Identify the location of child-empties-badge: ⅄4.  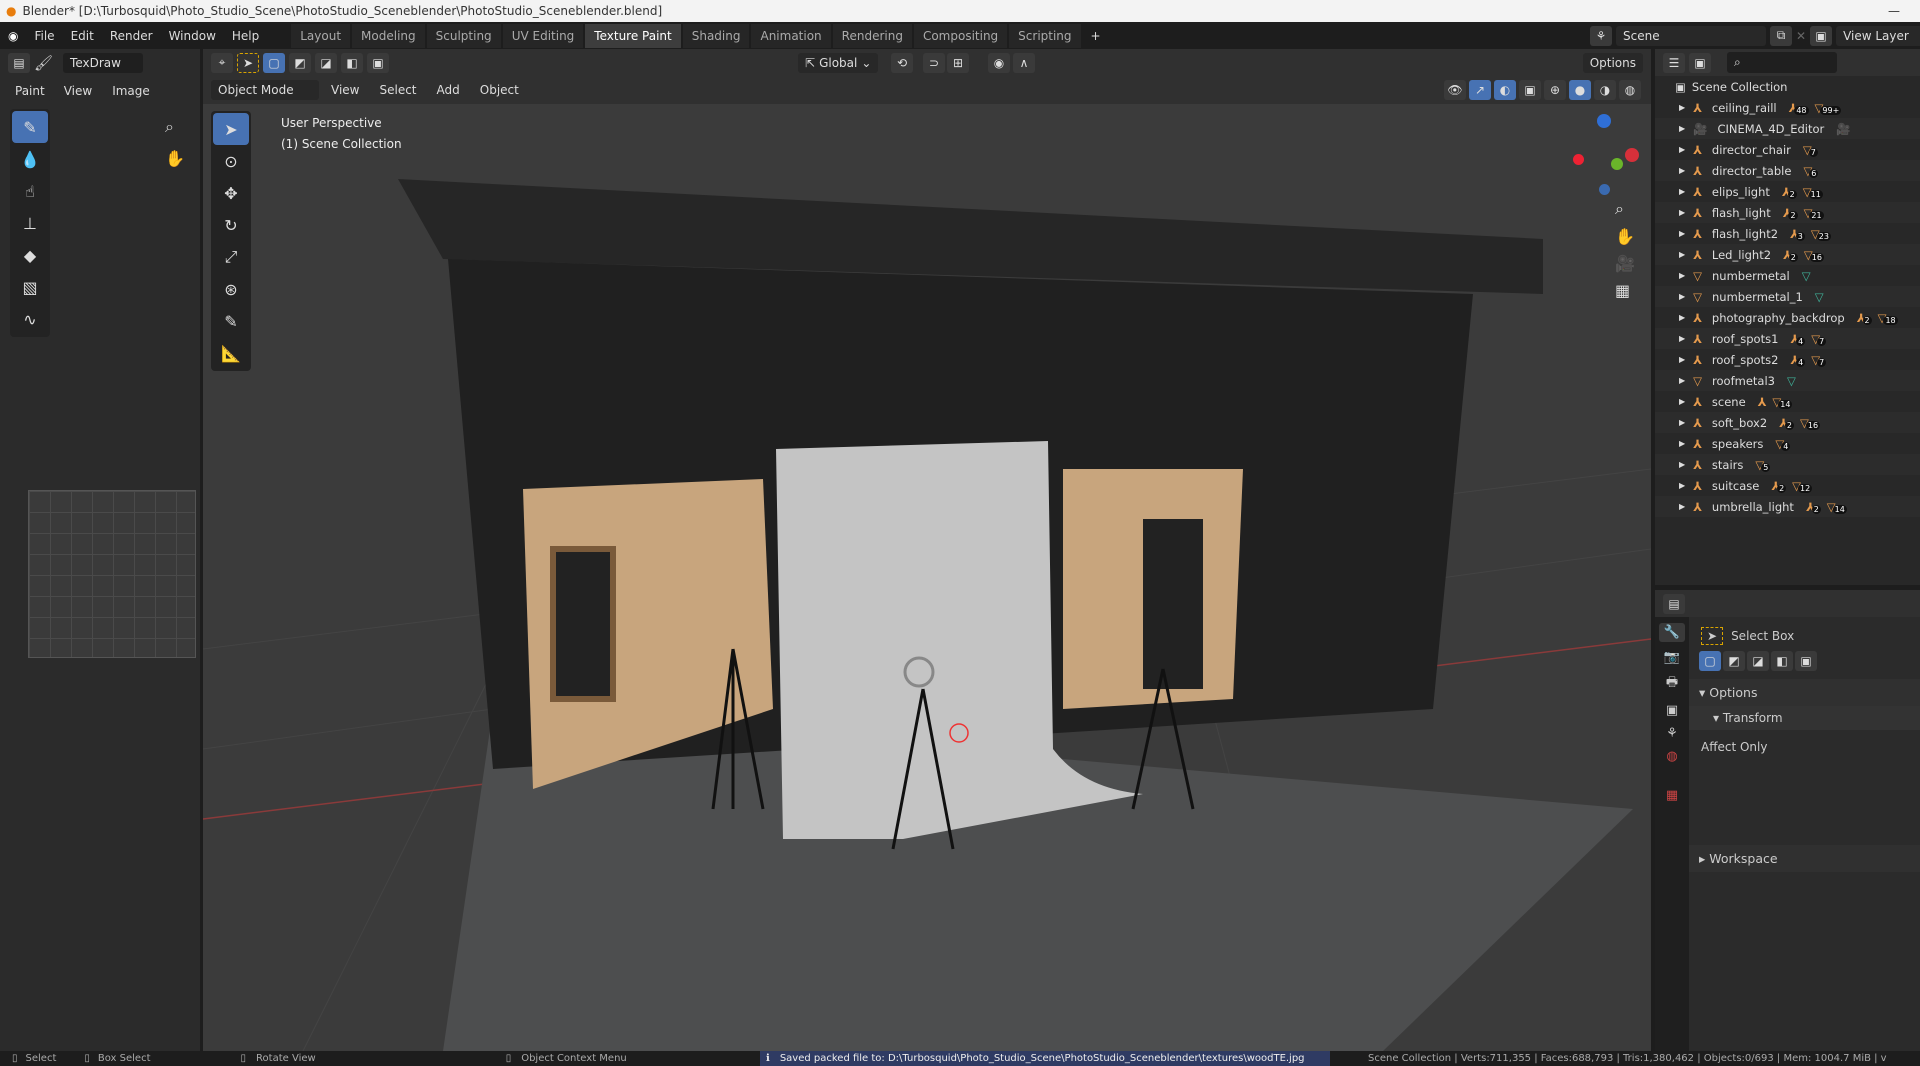
(1798, 339).